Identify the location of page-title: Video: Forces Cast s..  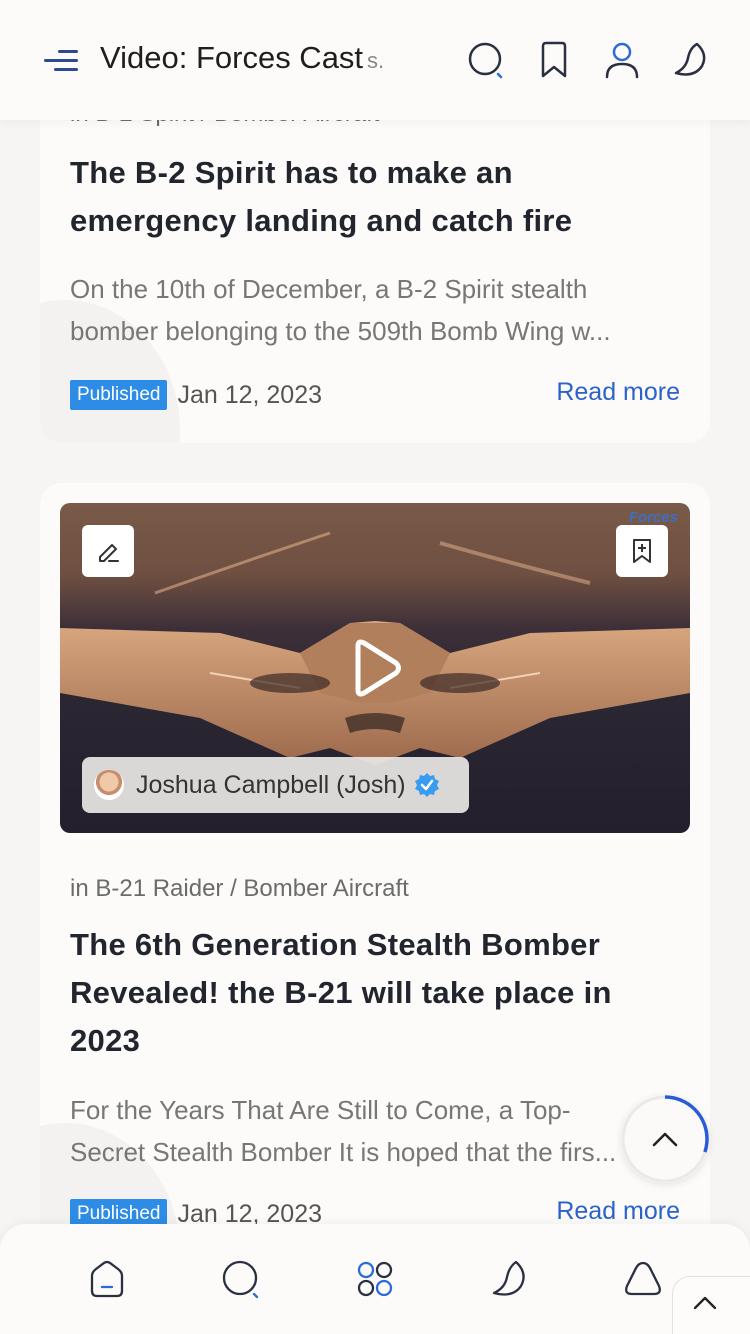
(242, 58).